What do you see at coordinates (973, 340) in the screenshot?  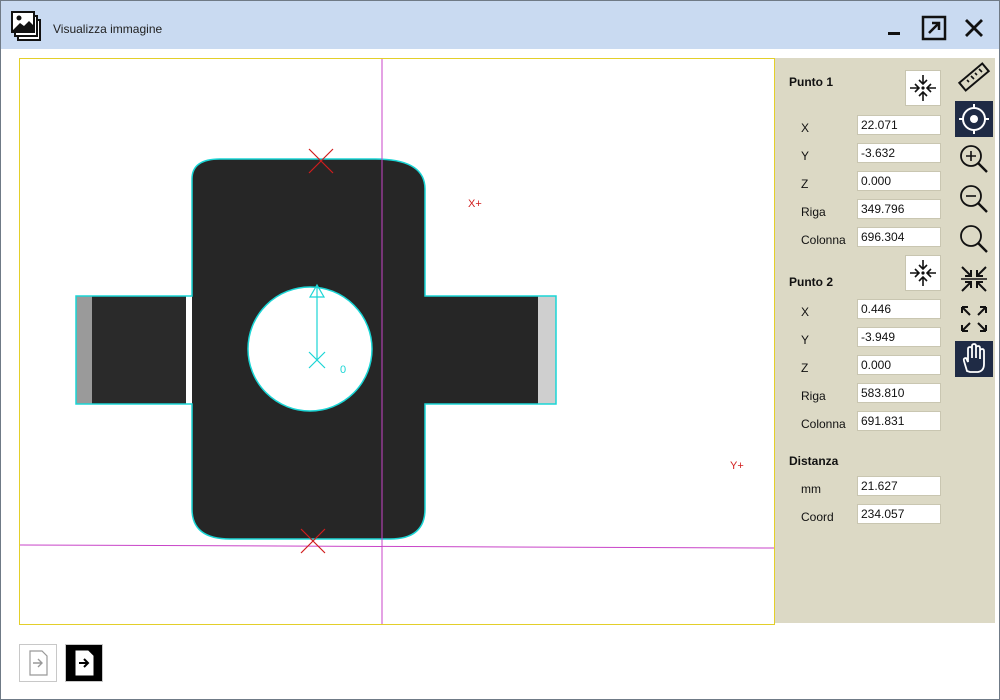 I see `tool-strip` at bounding box center [973, 340].